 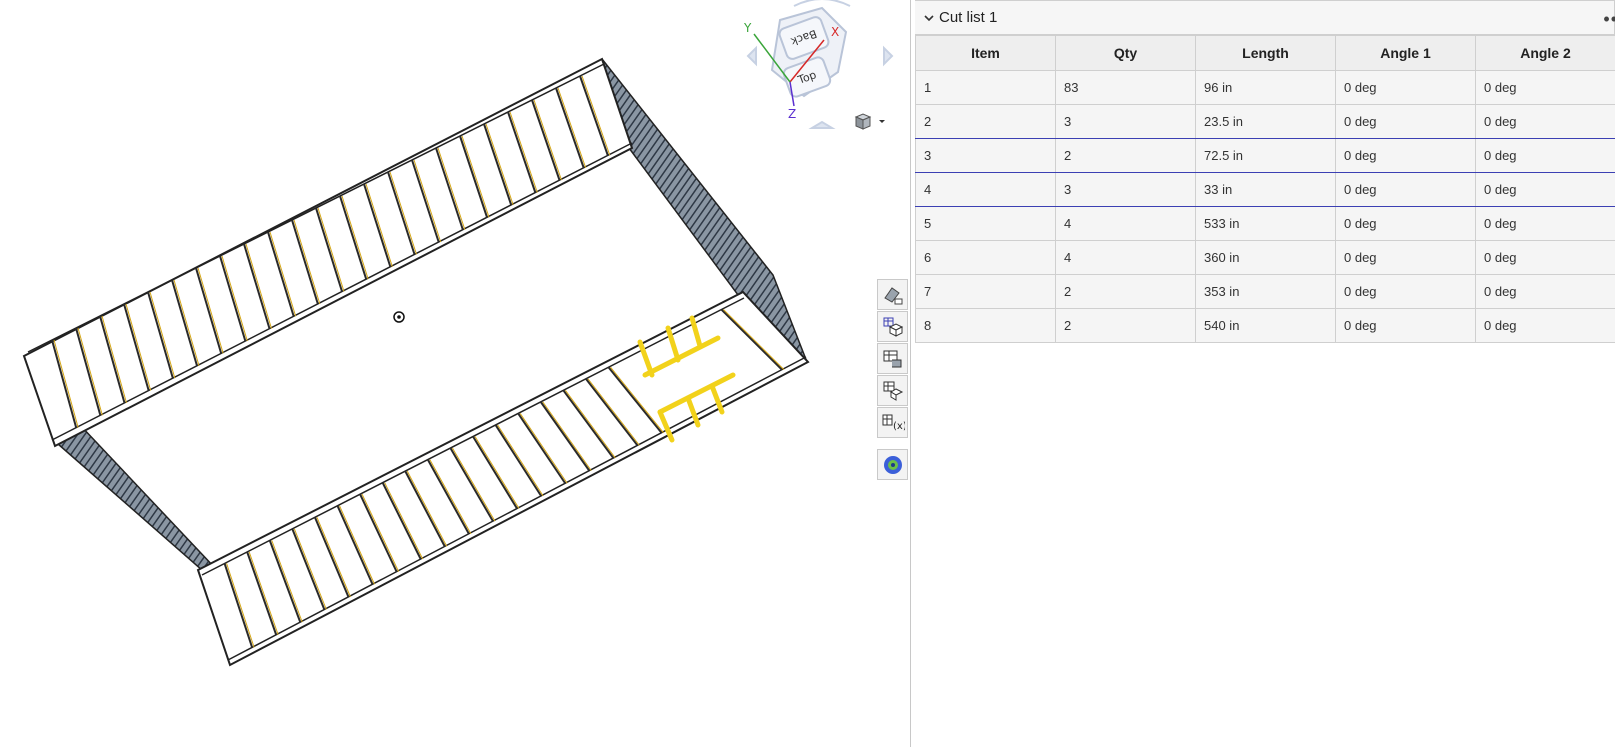 I want to click on table-row: 1 83 96 in 0 deg 0 deg, so click(x=1265, y=87).